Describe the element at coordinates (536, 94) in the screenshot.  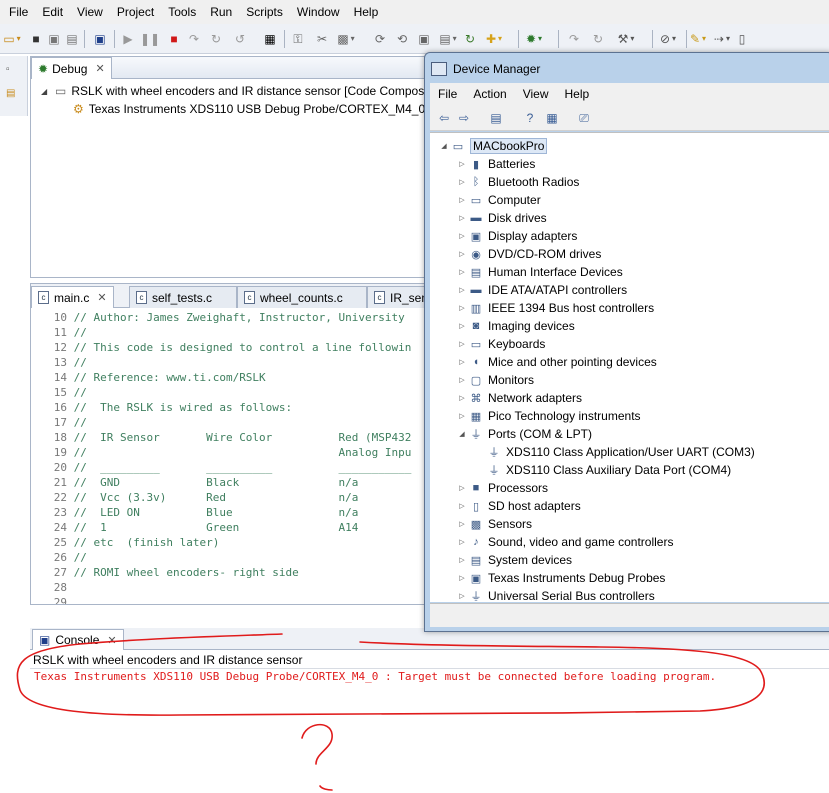
I see `dm-menu-view: View` at that location.